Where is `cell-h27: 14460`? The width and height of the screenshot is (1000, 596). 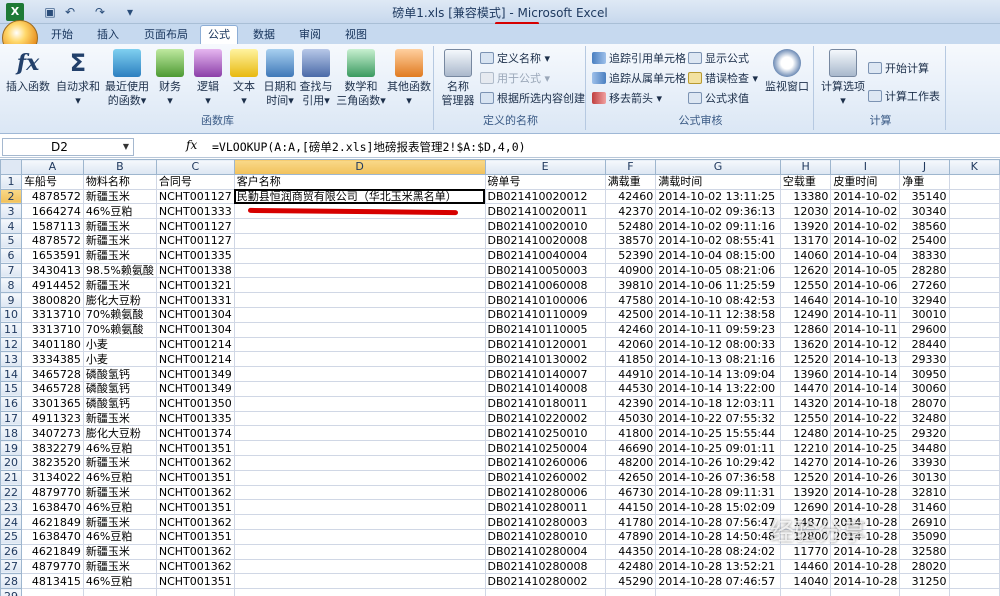
cell-h27: 14460 is located at coordinates (805, 566).